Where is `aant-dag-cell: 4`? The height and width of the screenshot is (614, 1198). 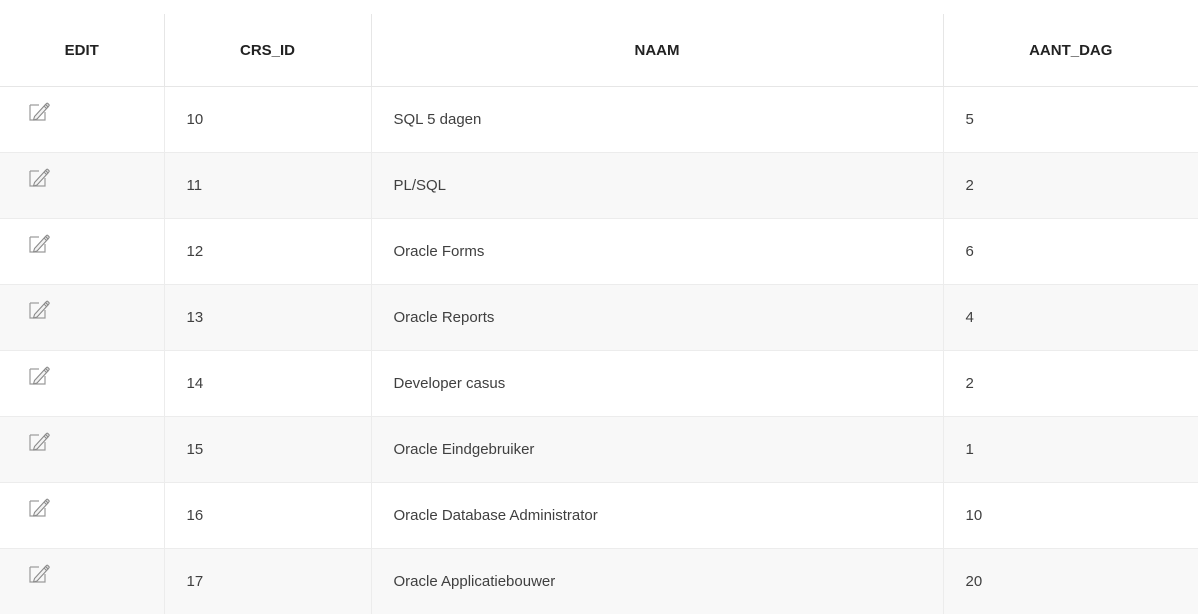 aant-dag-cell: 4 is located at coordinates (1070, 318).